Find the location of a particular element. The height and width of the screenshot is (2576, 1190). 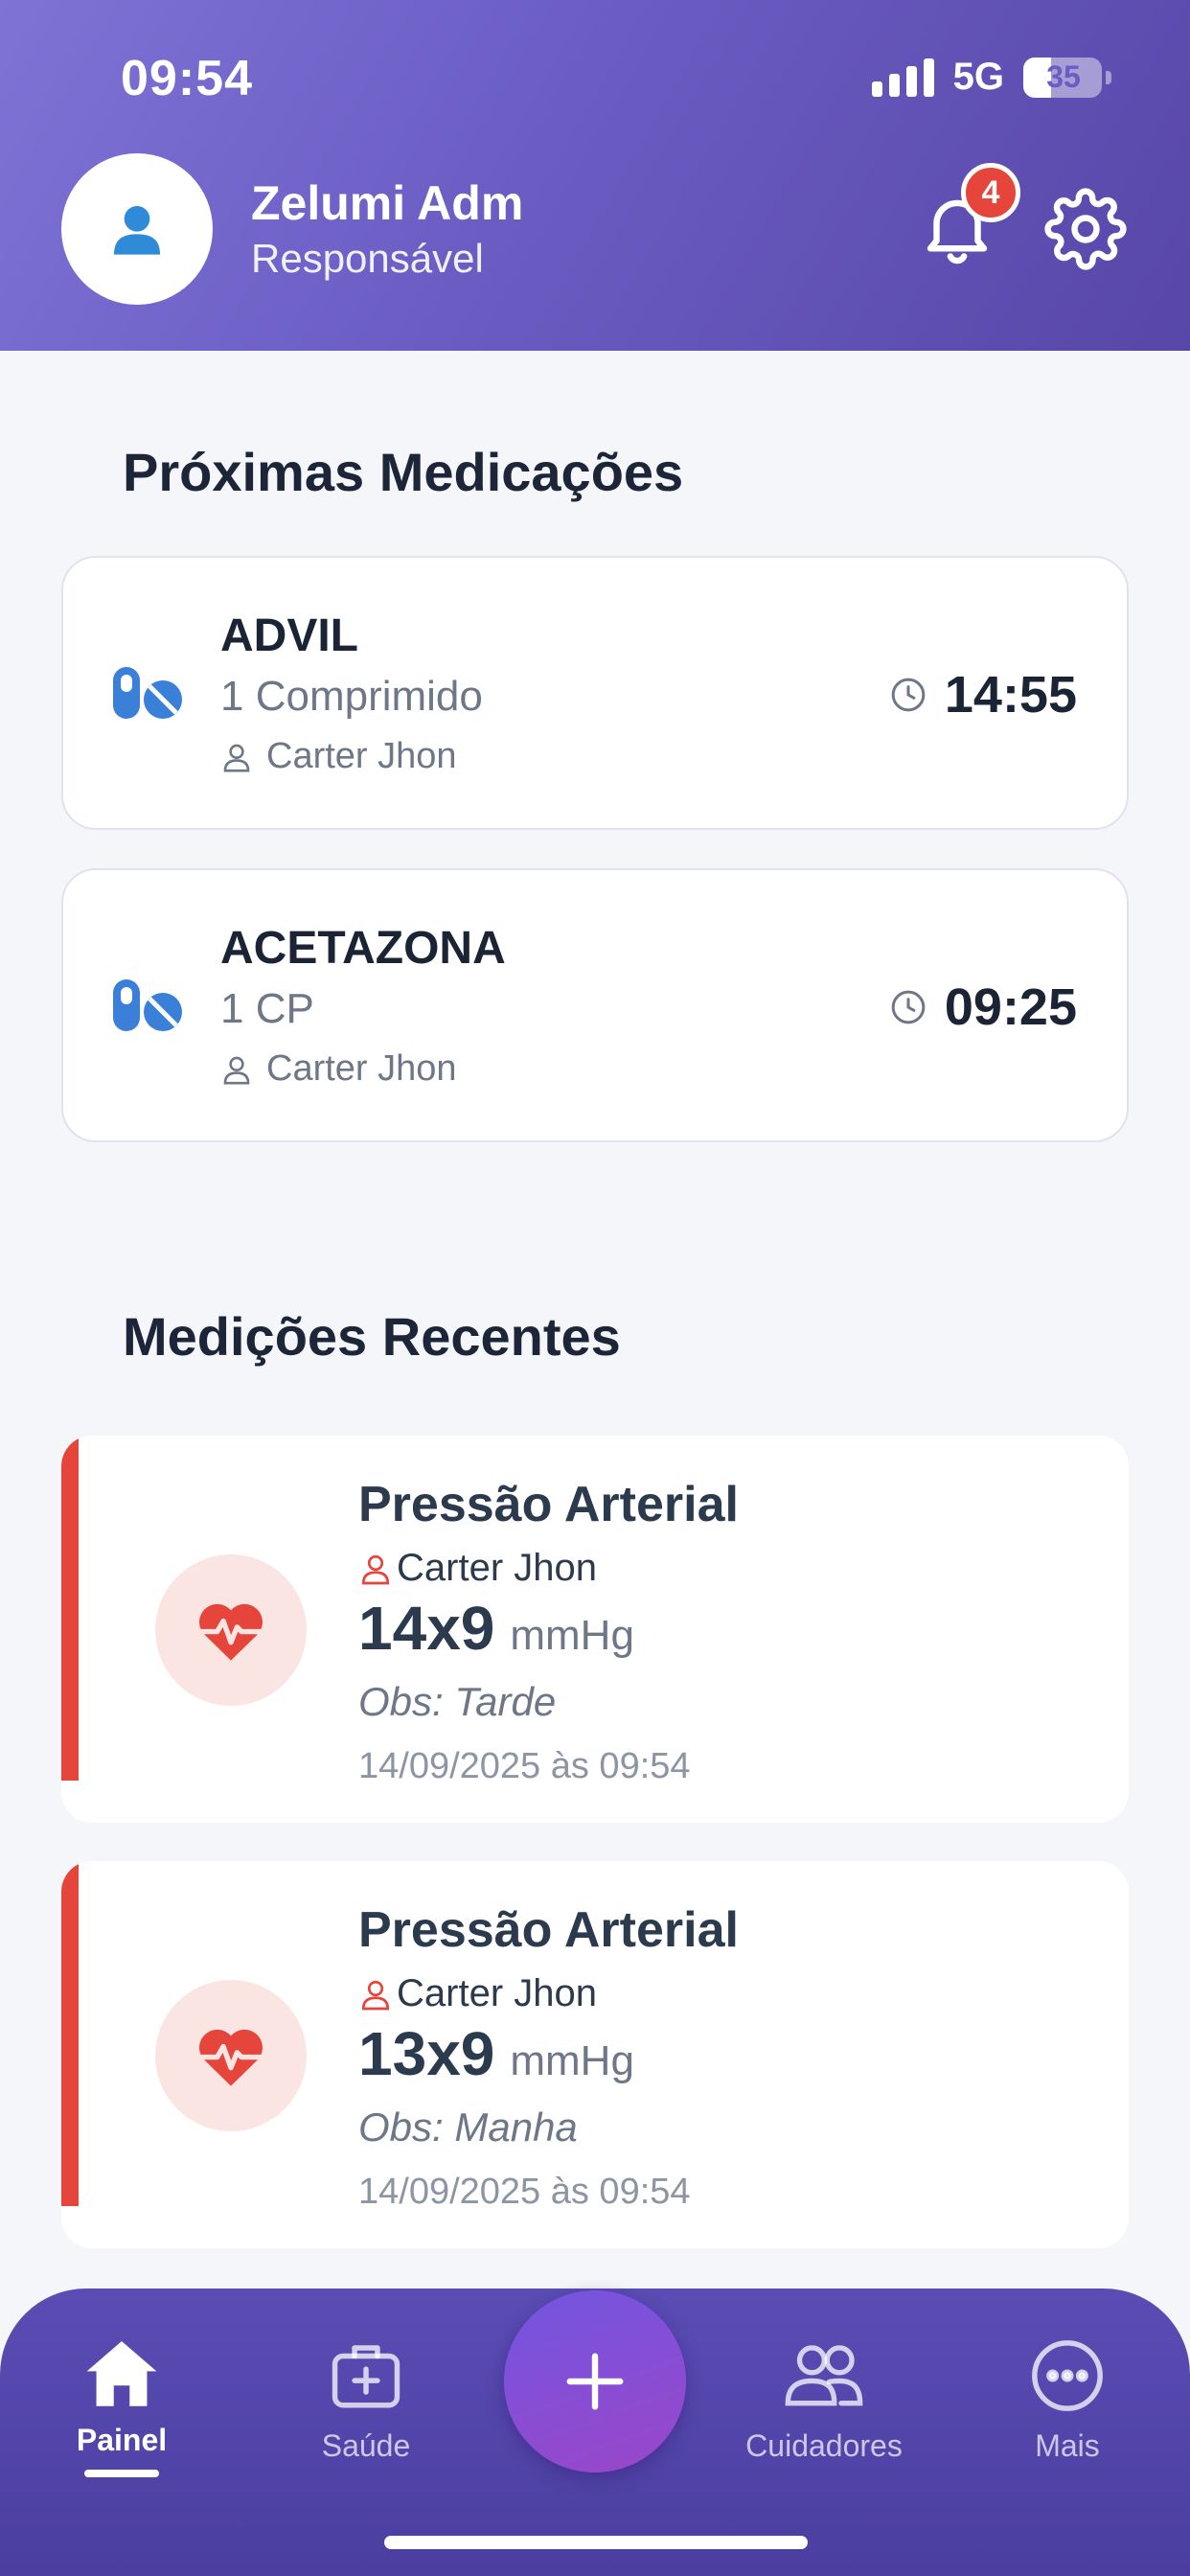

nav-label: Saúde is located at coordinates (366, 2445).